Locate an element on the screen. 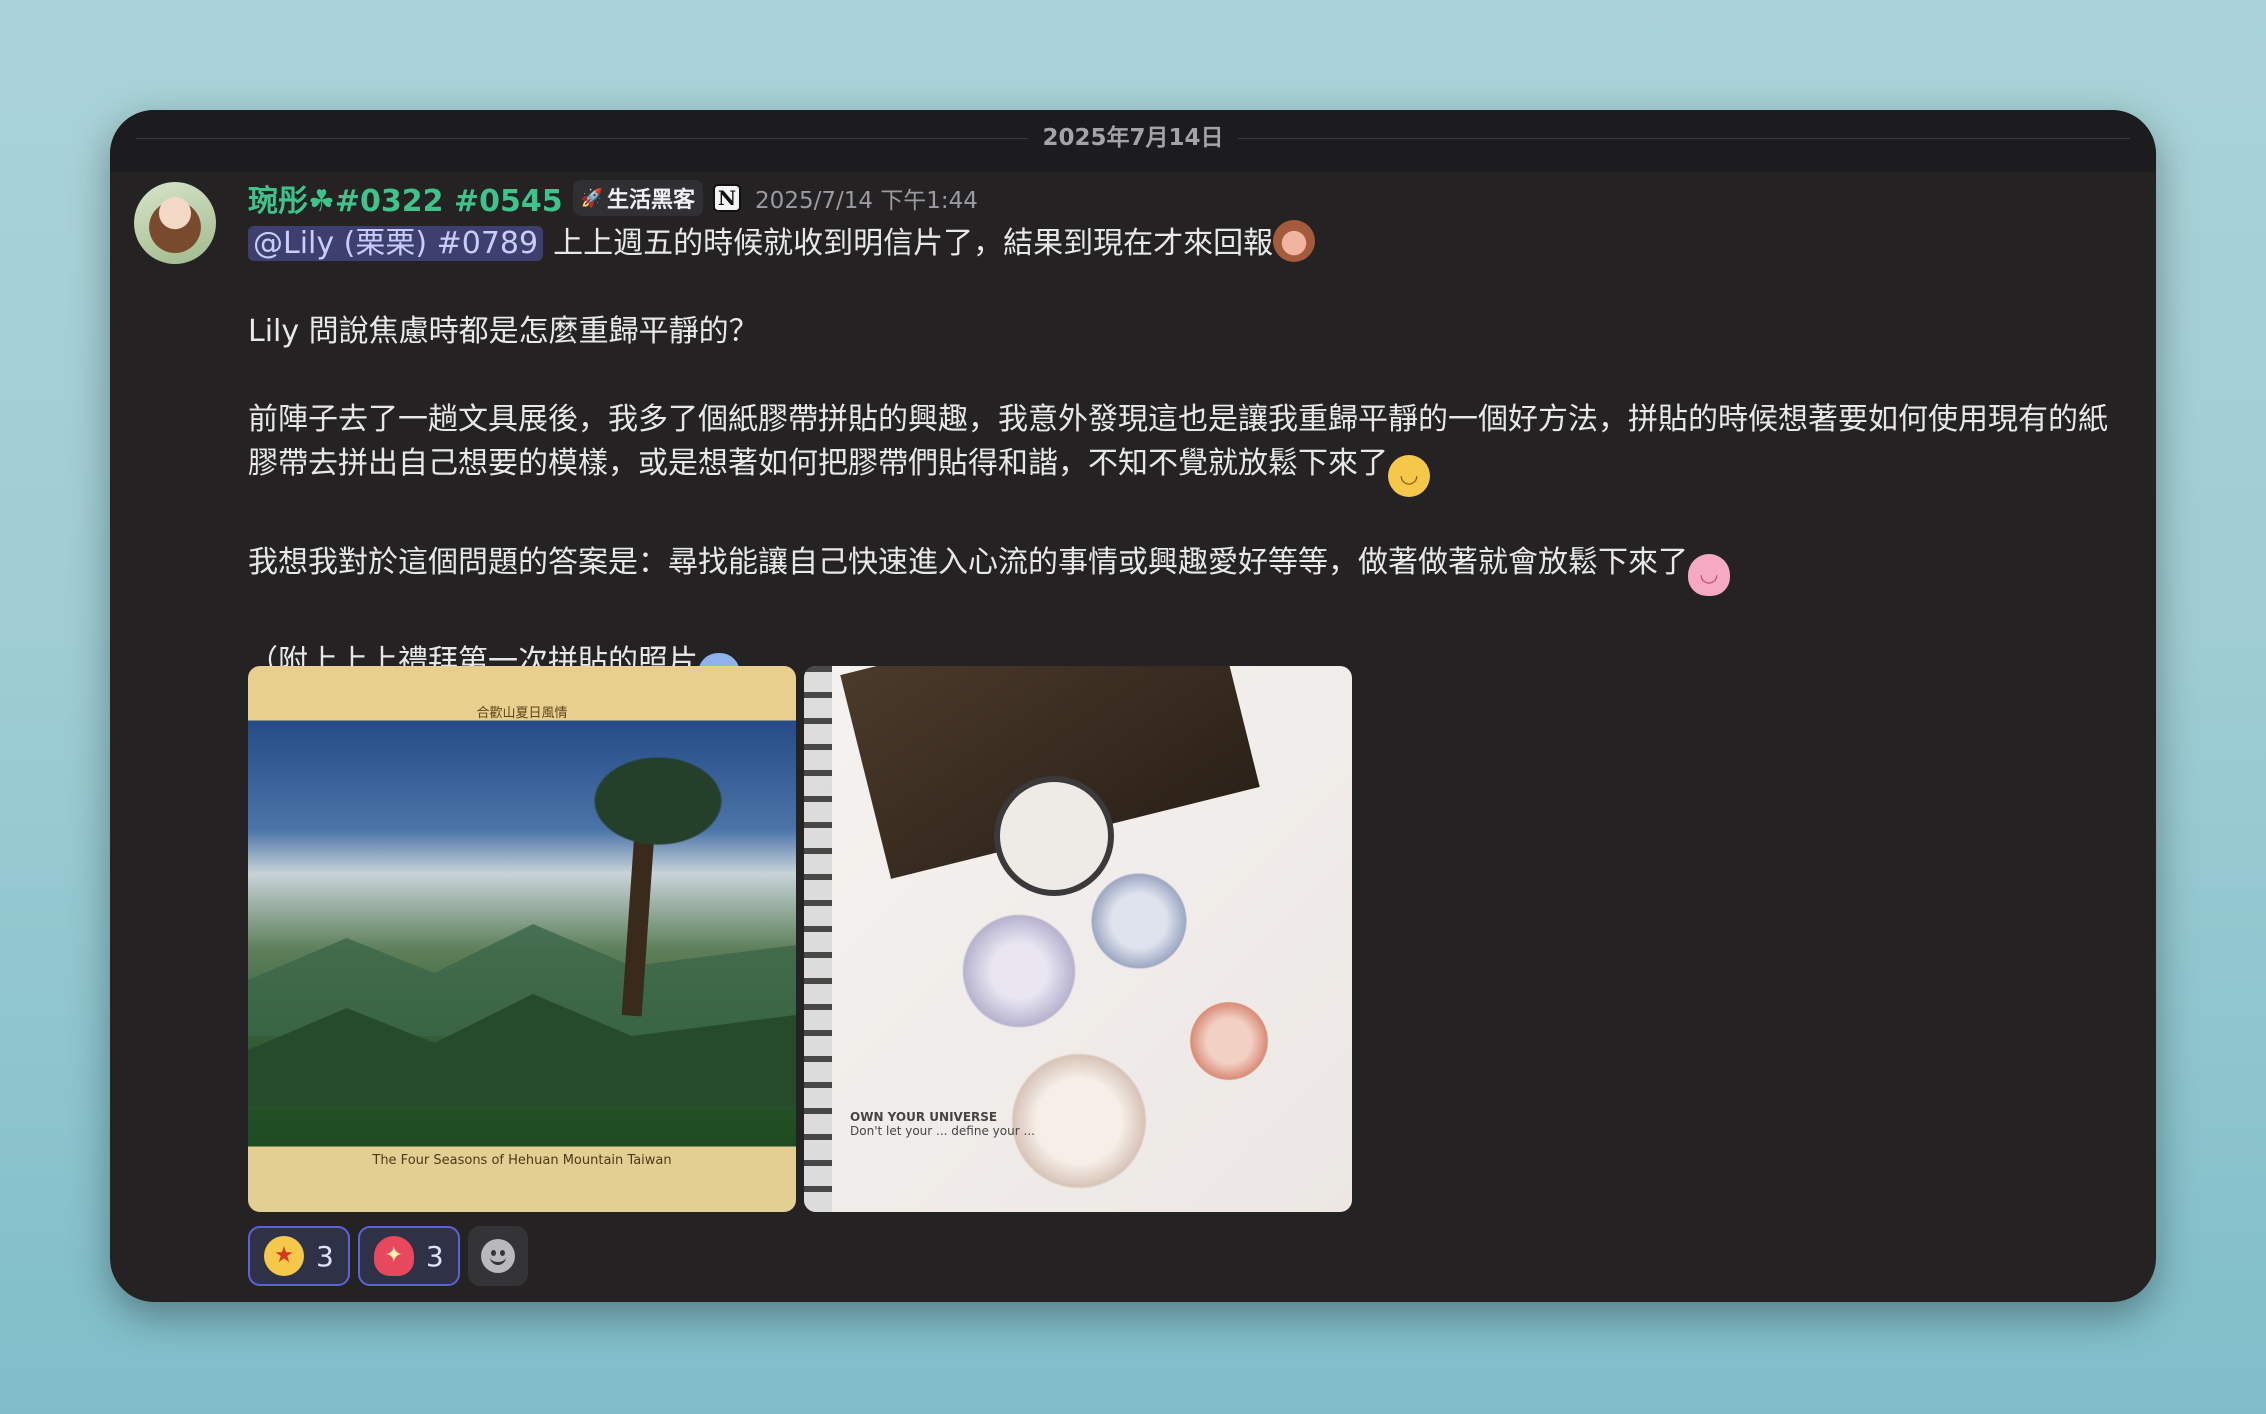  message-header: 琬彤☘#0322 #0545 🚀 生活黑客 N 2025/7/14 下午1:44 is located at coordinates (1182, 198).